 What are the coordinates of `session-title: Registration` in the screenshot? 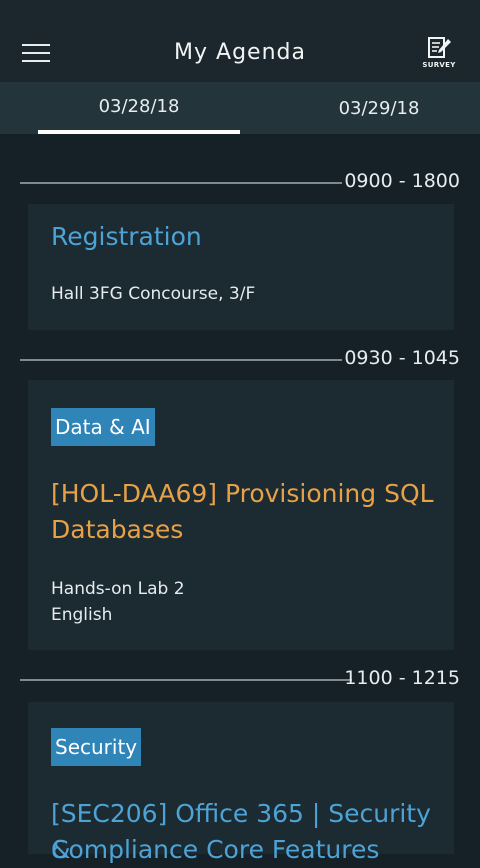 It's located at (126, 237).